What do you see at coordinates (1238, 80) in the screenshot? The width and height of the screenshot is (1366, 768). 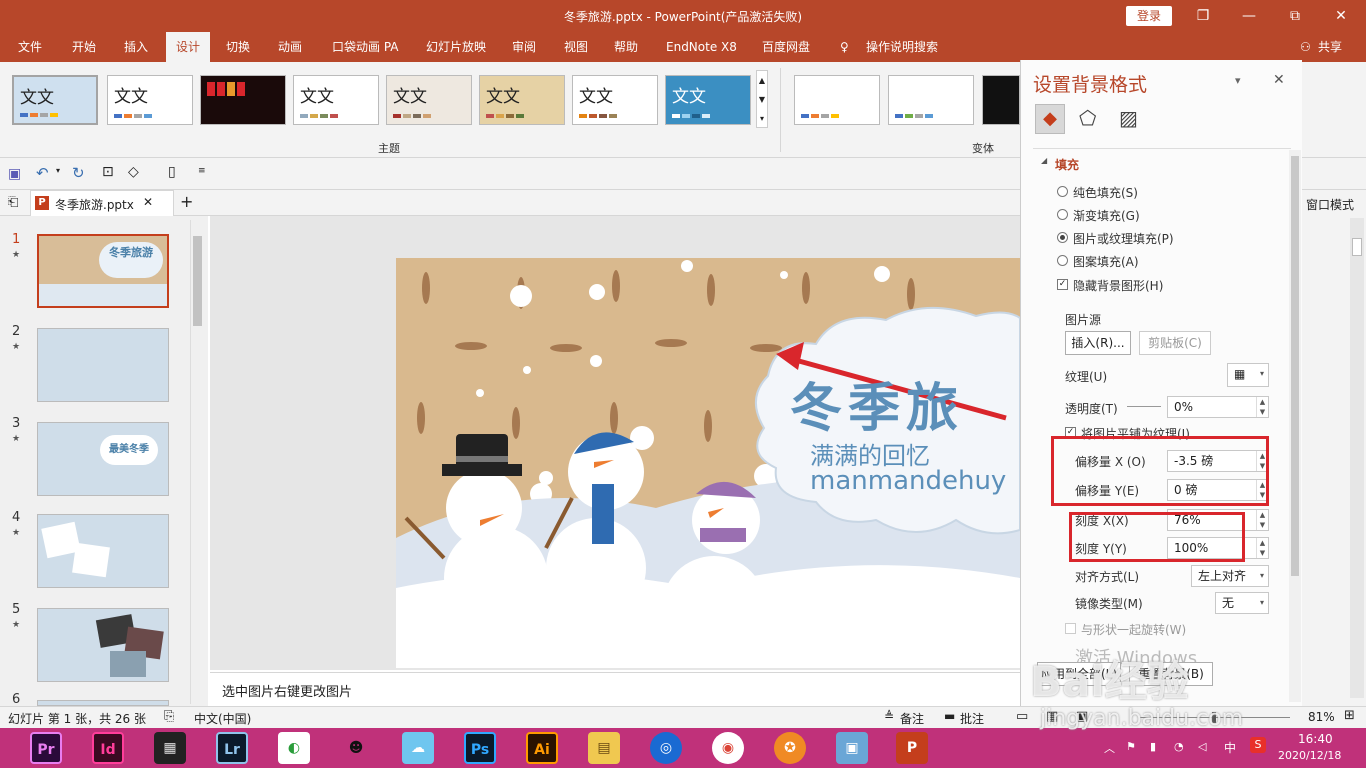 I see `pane-options-dropdown: ▾` at bounding box center [1238, 80].